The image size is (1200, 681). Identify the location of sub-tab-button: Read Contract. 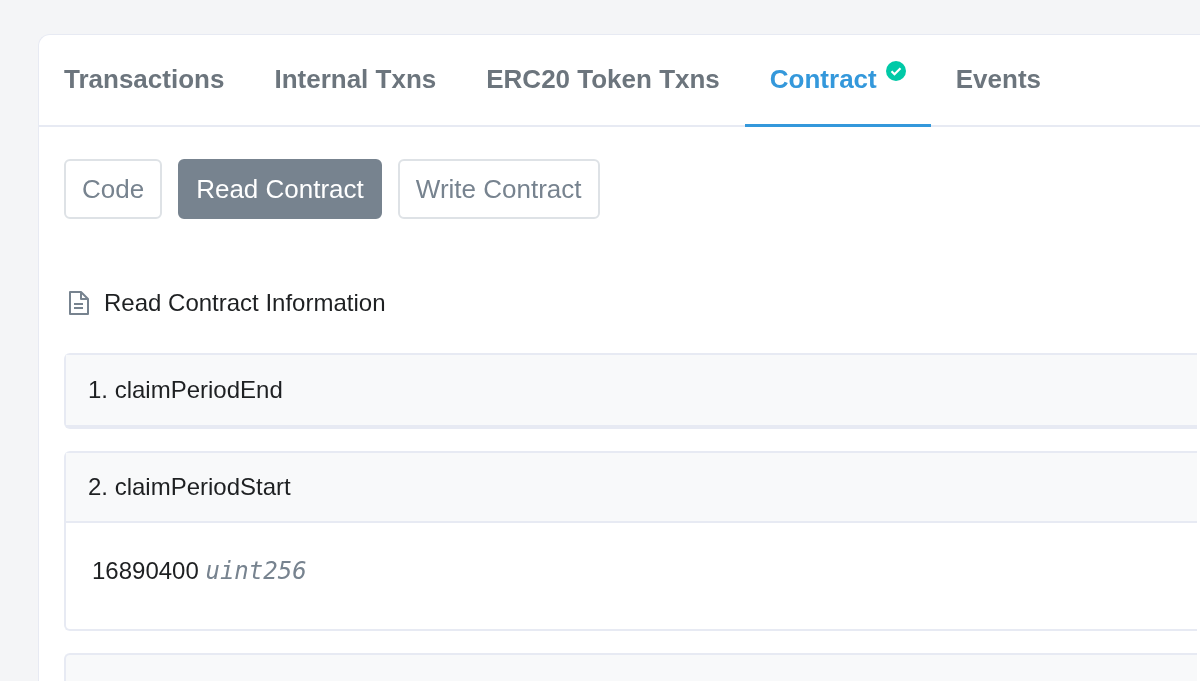
(280, 189).